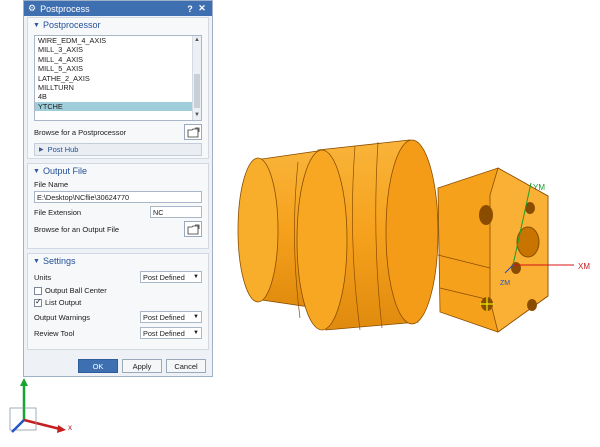 This screenshot has height=447, width=600. I want to click on file-name-label: File Name, so click(51, 184).